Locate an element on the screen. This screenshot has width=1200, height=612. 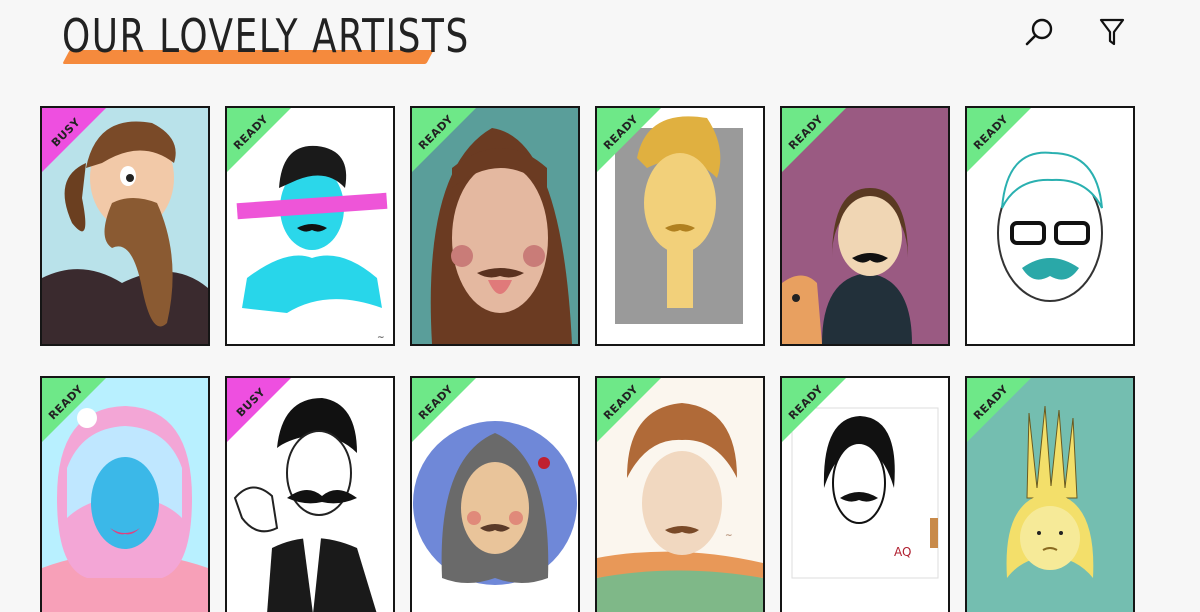
header: OUR LOVELY ARTISTS is located at coordinates (600, 45).